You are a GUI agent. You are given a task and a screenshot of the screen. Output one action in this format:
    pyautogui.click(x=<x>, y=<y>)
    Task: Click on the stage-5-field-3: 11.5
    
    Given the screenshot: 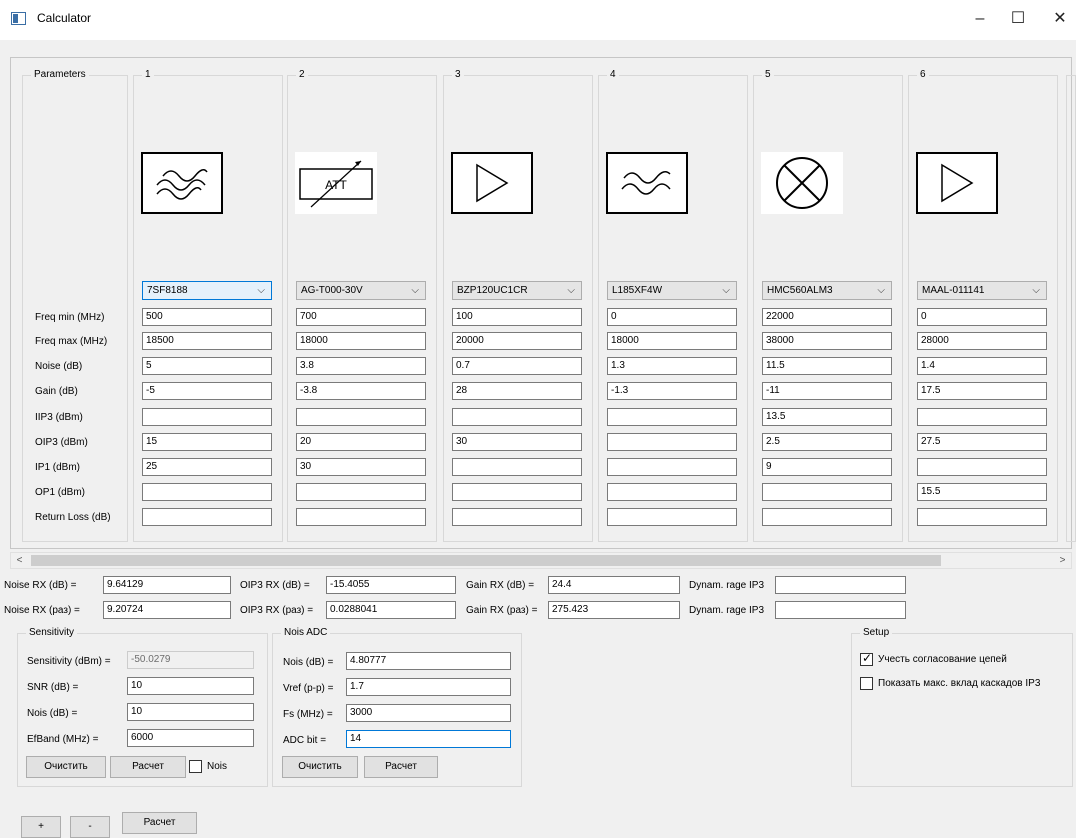 What is the action you would take?
    pyautogui.click(x=827, y=366)
    